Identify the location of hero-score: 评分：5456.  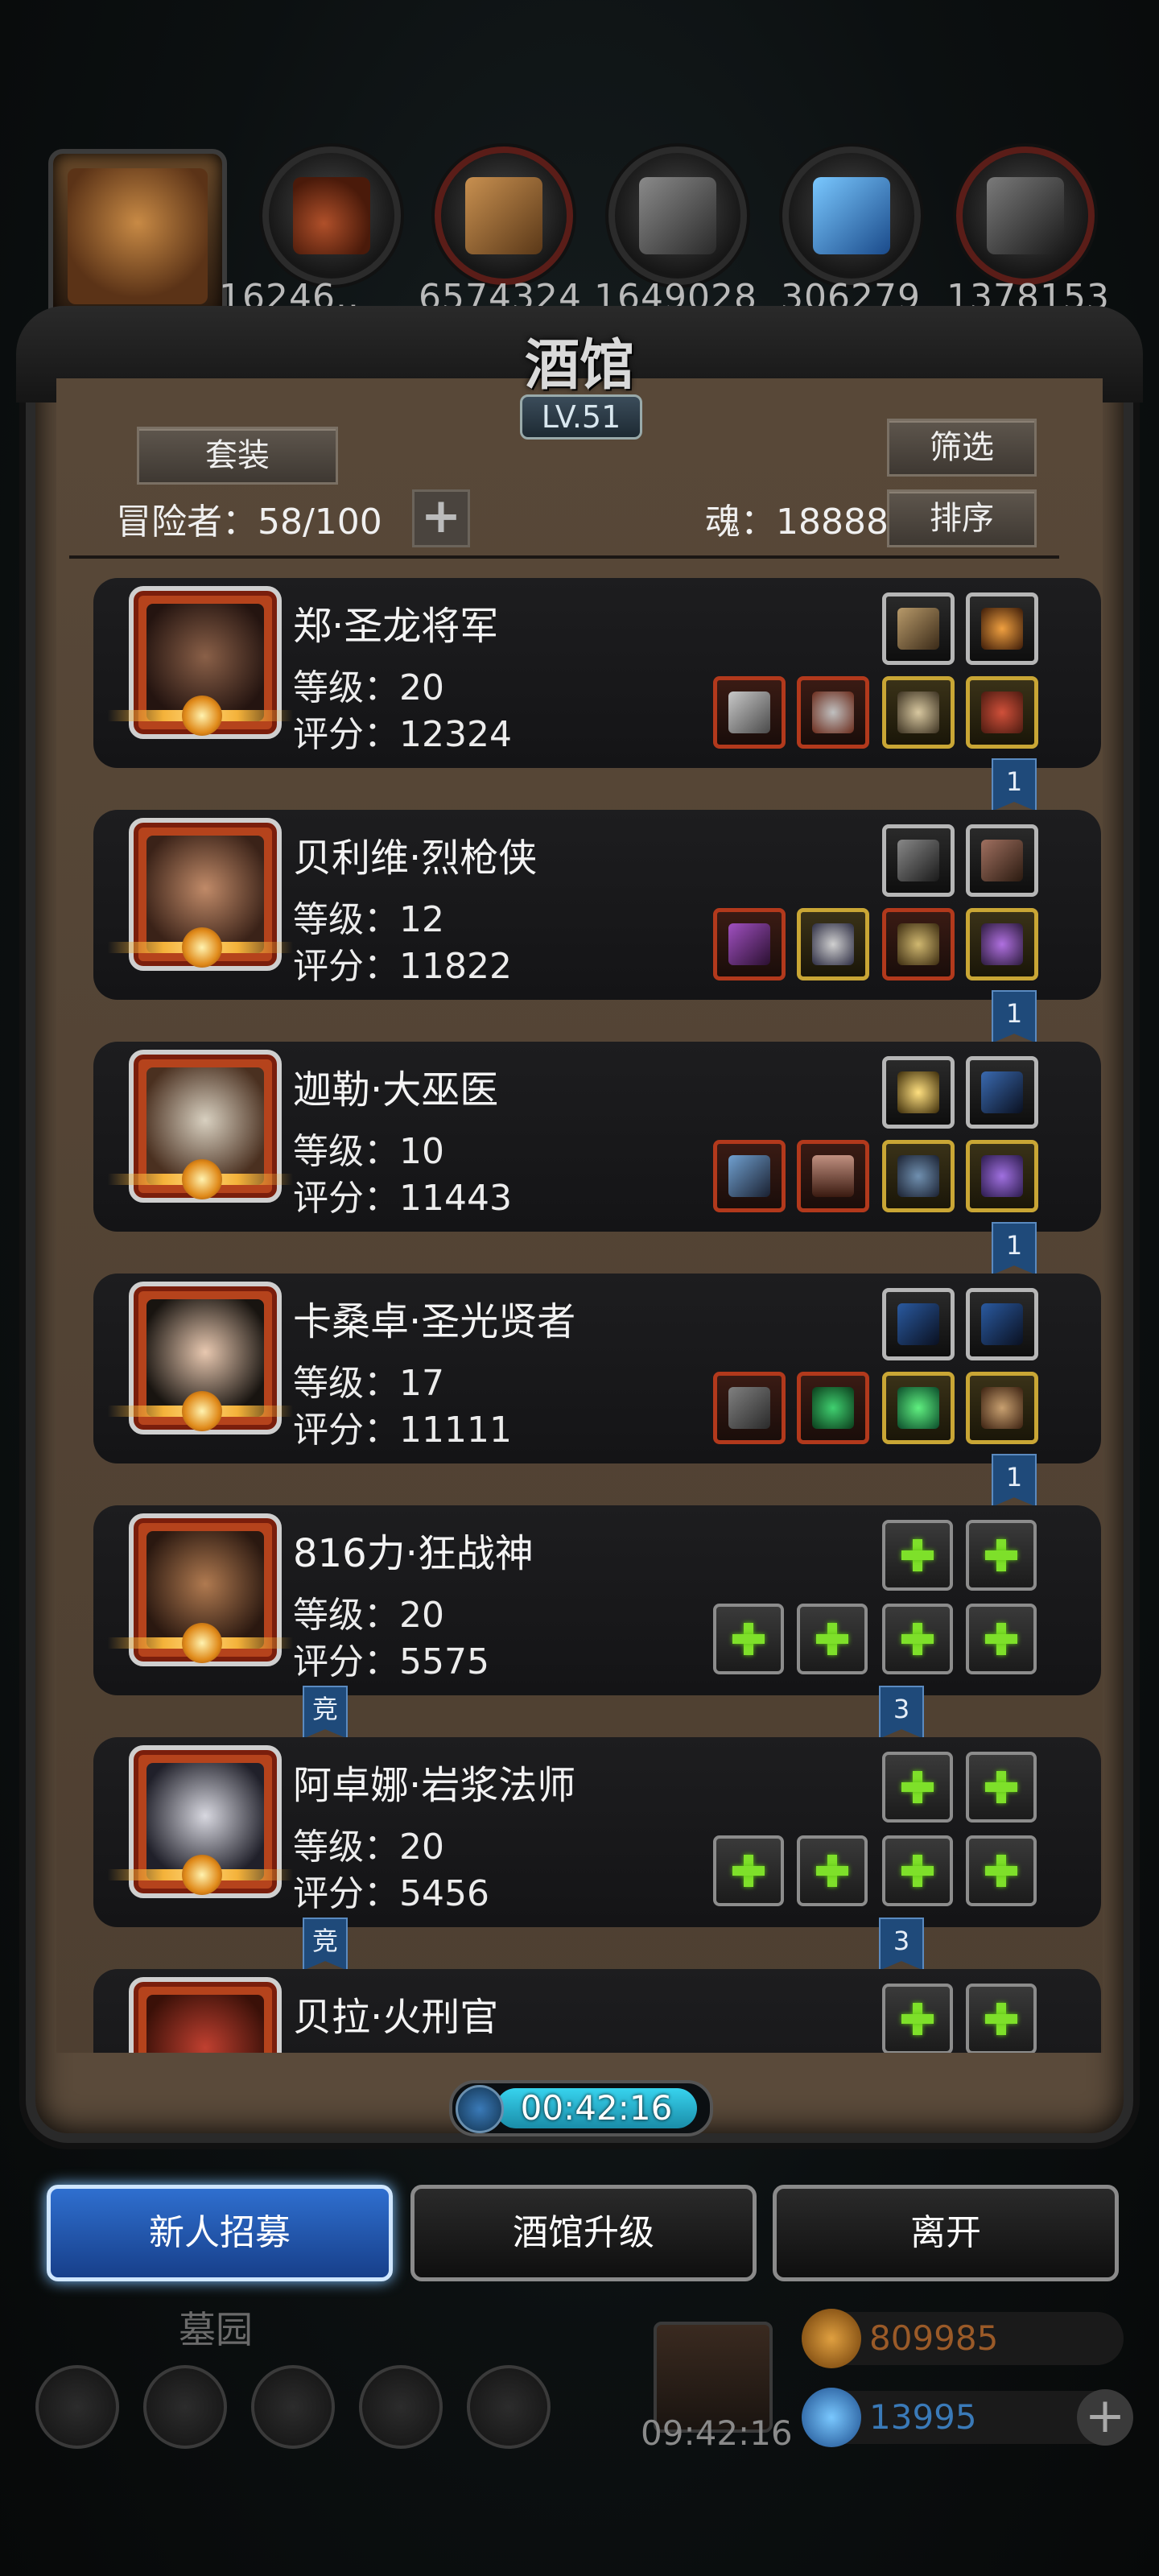
(391, 1893).